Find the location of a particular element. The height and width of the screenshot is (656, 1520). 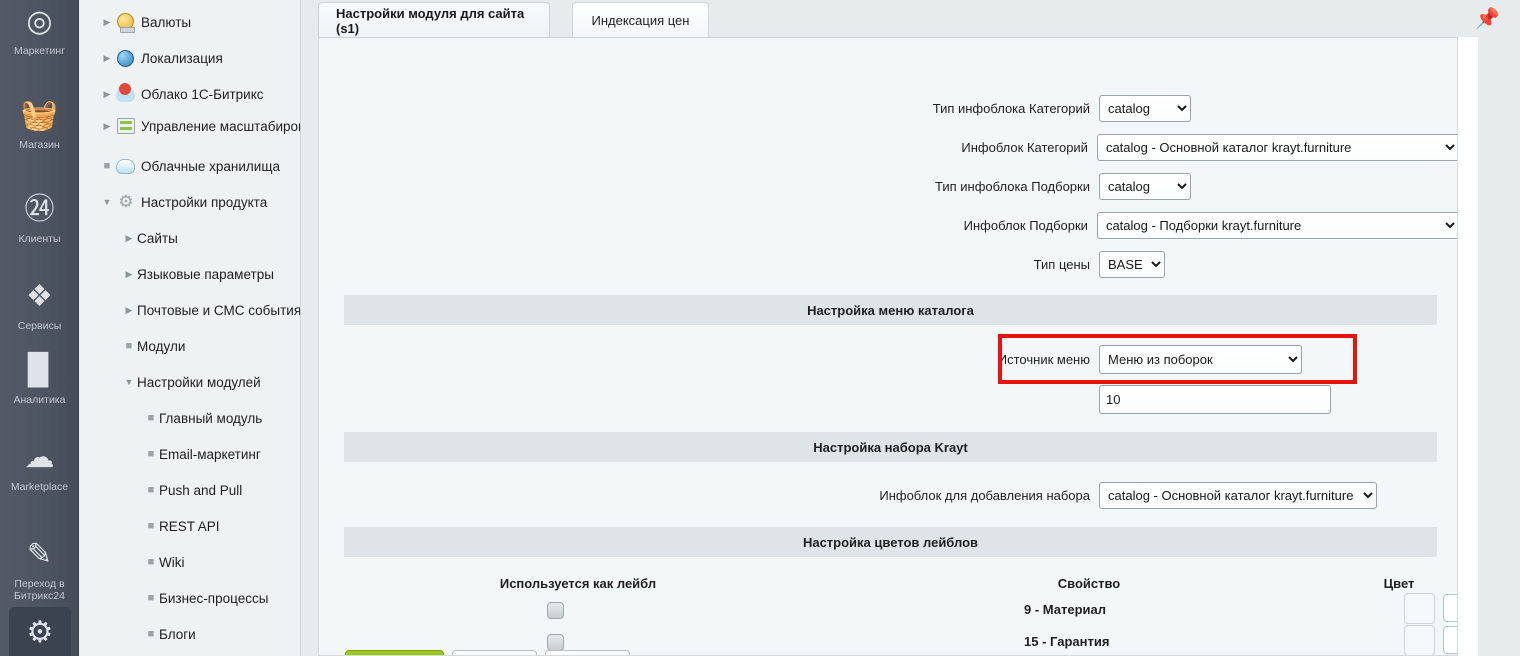

pin-icon: 📌 is located at coordinates (1487, 19).